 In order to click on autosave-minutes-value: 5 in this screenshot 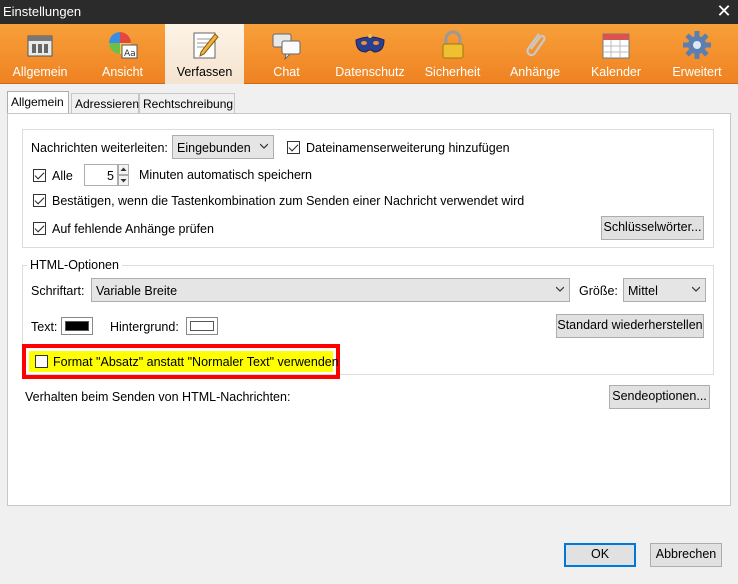, I will do `click(110, 176)`.